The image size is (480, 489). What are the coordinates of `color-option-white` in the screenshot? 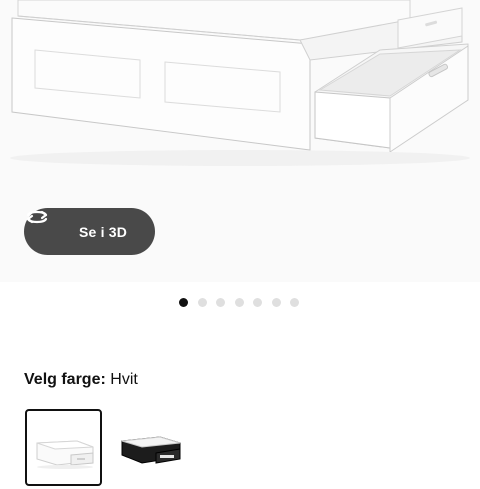 It's located at (63, 447).